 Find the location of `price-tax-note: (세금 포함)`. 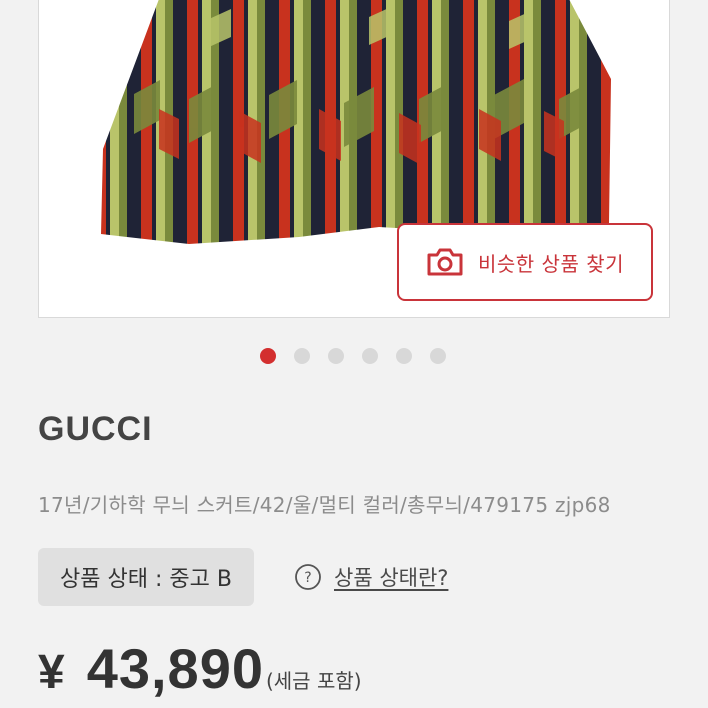

price-tax-note: (세금 포함) is located at coordinates (313, 681).